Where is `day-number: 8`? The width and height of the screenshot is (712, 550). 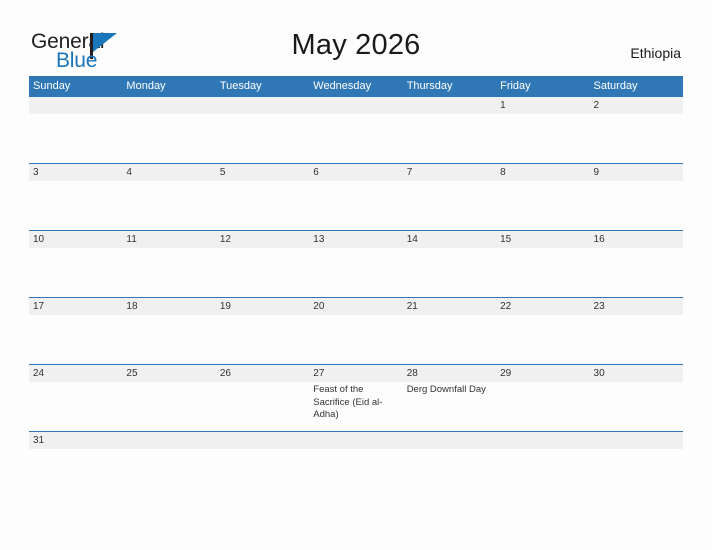
day-number: 8 is located at coordinates (503, 172).